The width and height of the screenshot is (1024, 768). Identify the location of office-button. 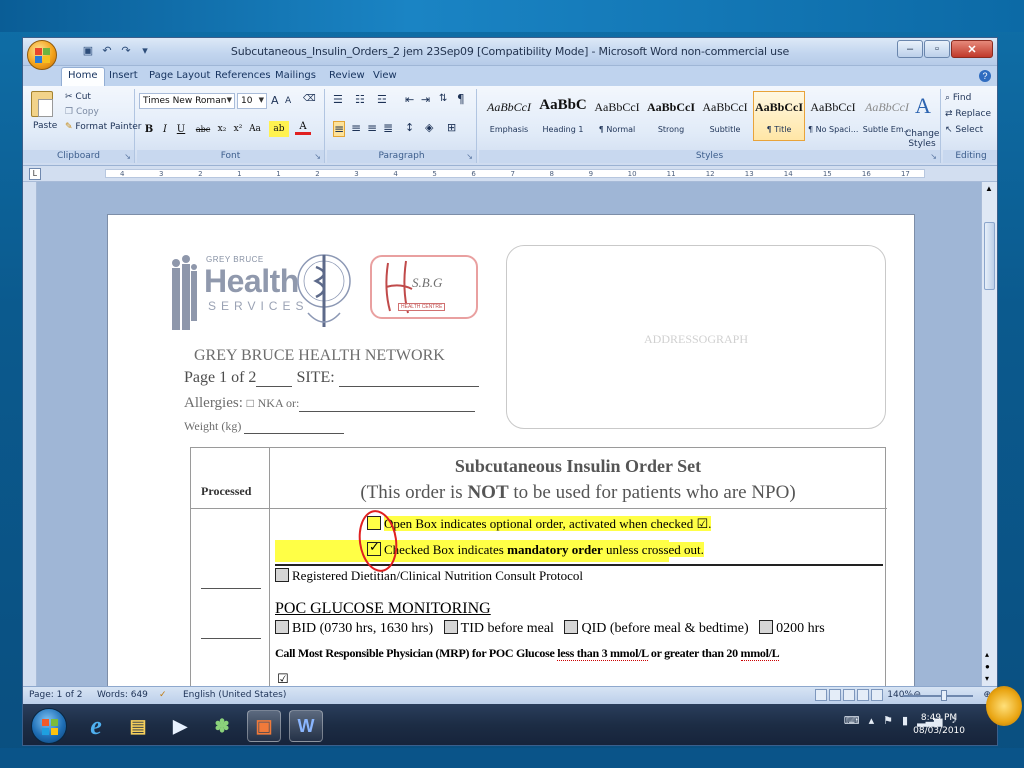
(42, 55).